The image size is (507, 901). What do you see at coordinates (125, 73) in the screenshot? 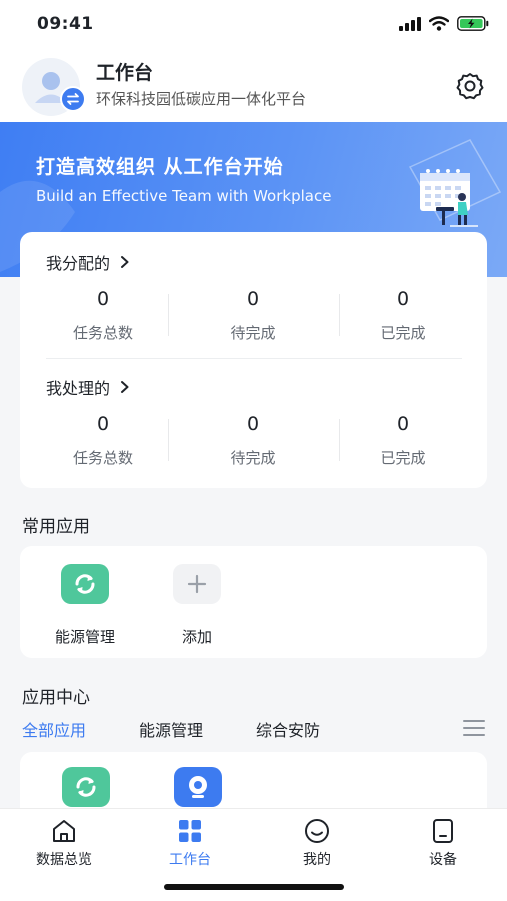
I see `page-title: 工作台` at bounding box center [125, 73].